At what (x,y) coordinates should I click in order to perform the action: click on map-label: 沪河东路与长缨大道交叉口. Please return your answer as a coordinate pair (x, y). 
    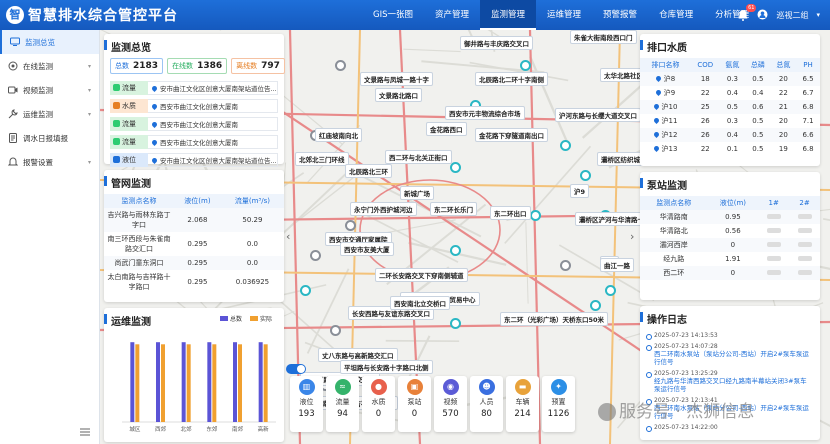
    Looking at the image, I should click on (598, 115).